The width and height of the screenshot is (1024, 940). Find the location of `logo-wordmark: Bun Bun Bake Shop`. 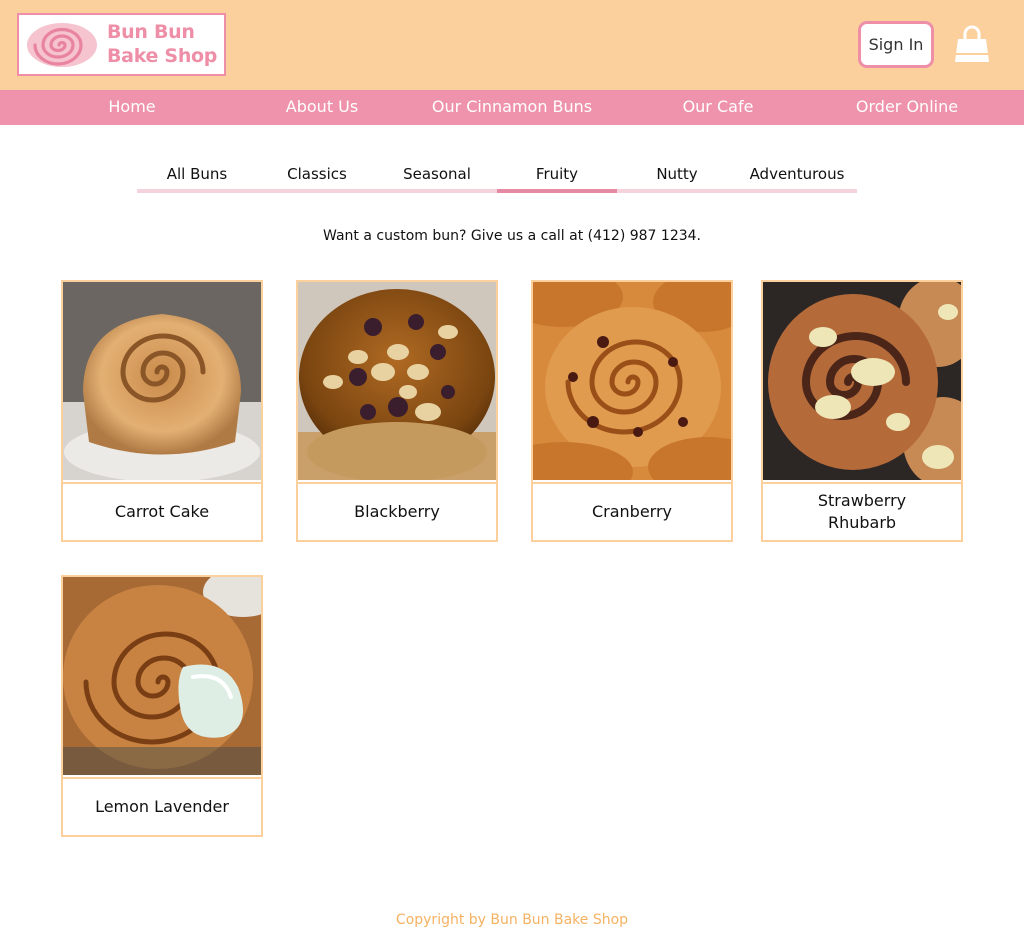

logo-wordmark: Bun Bun Bake Shop is located at coordinates (166, 44).